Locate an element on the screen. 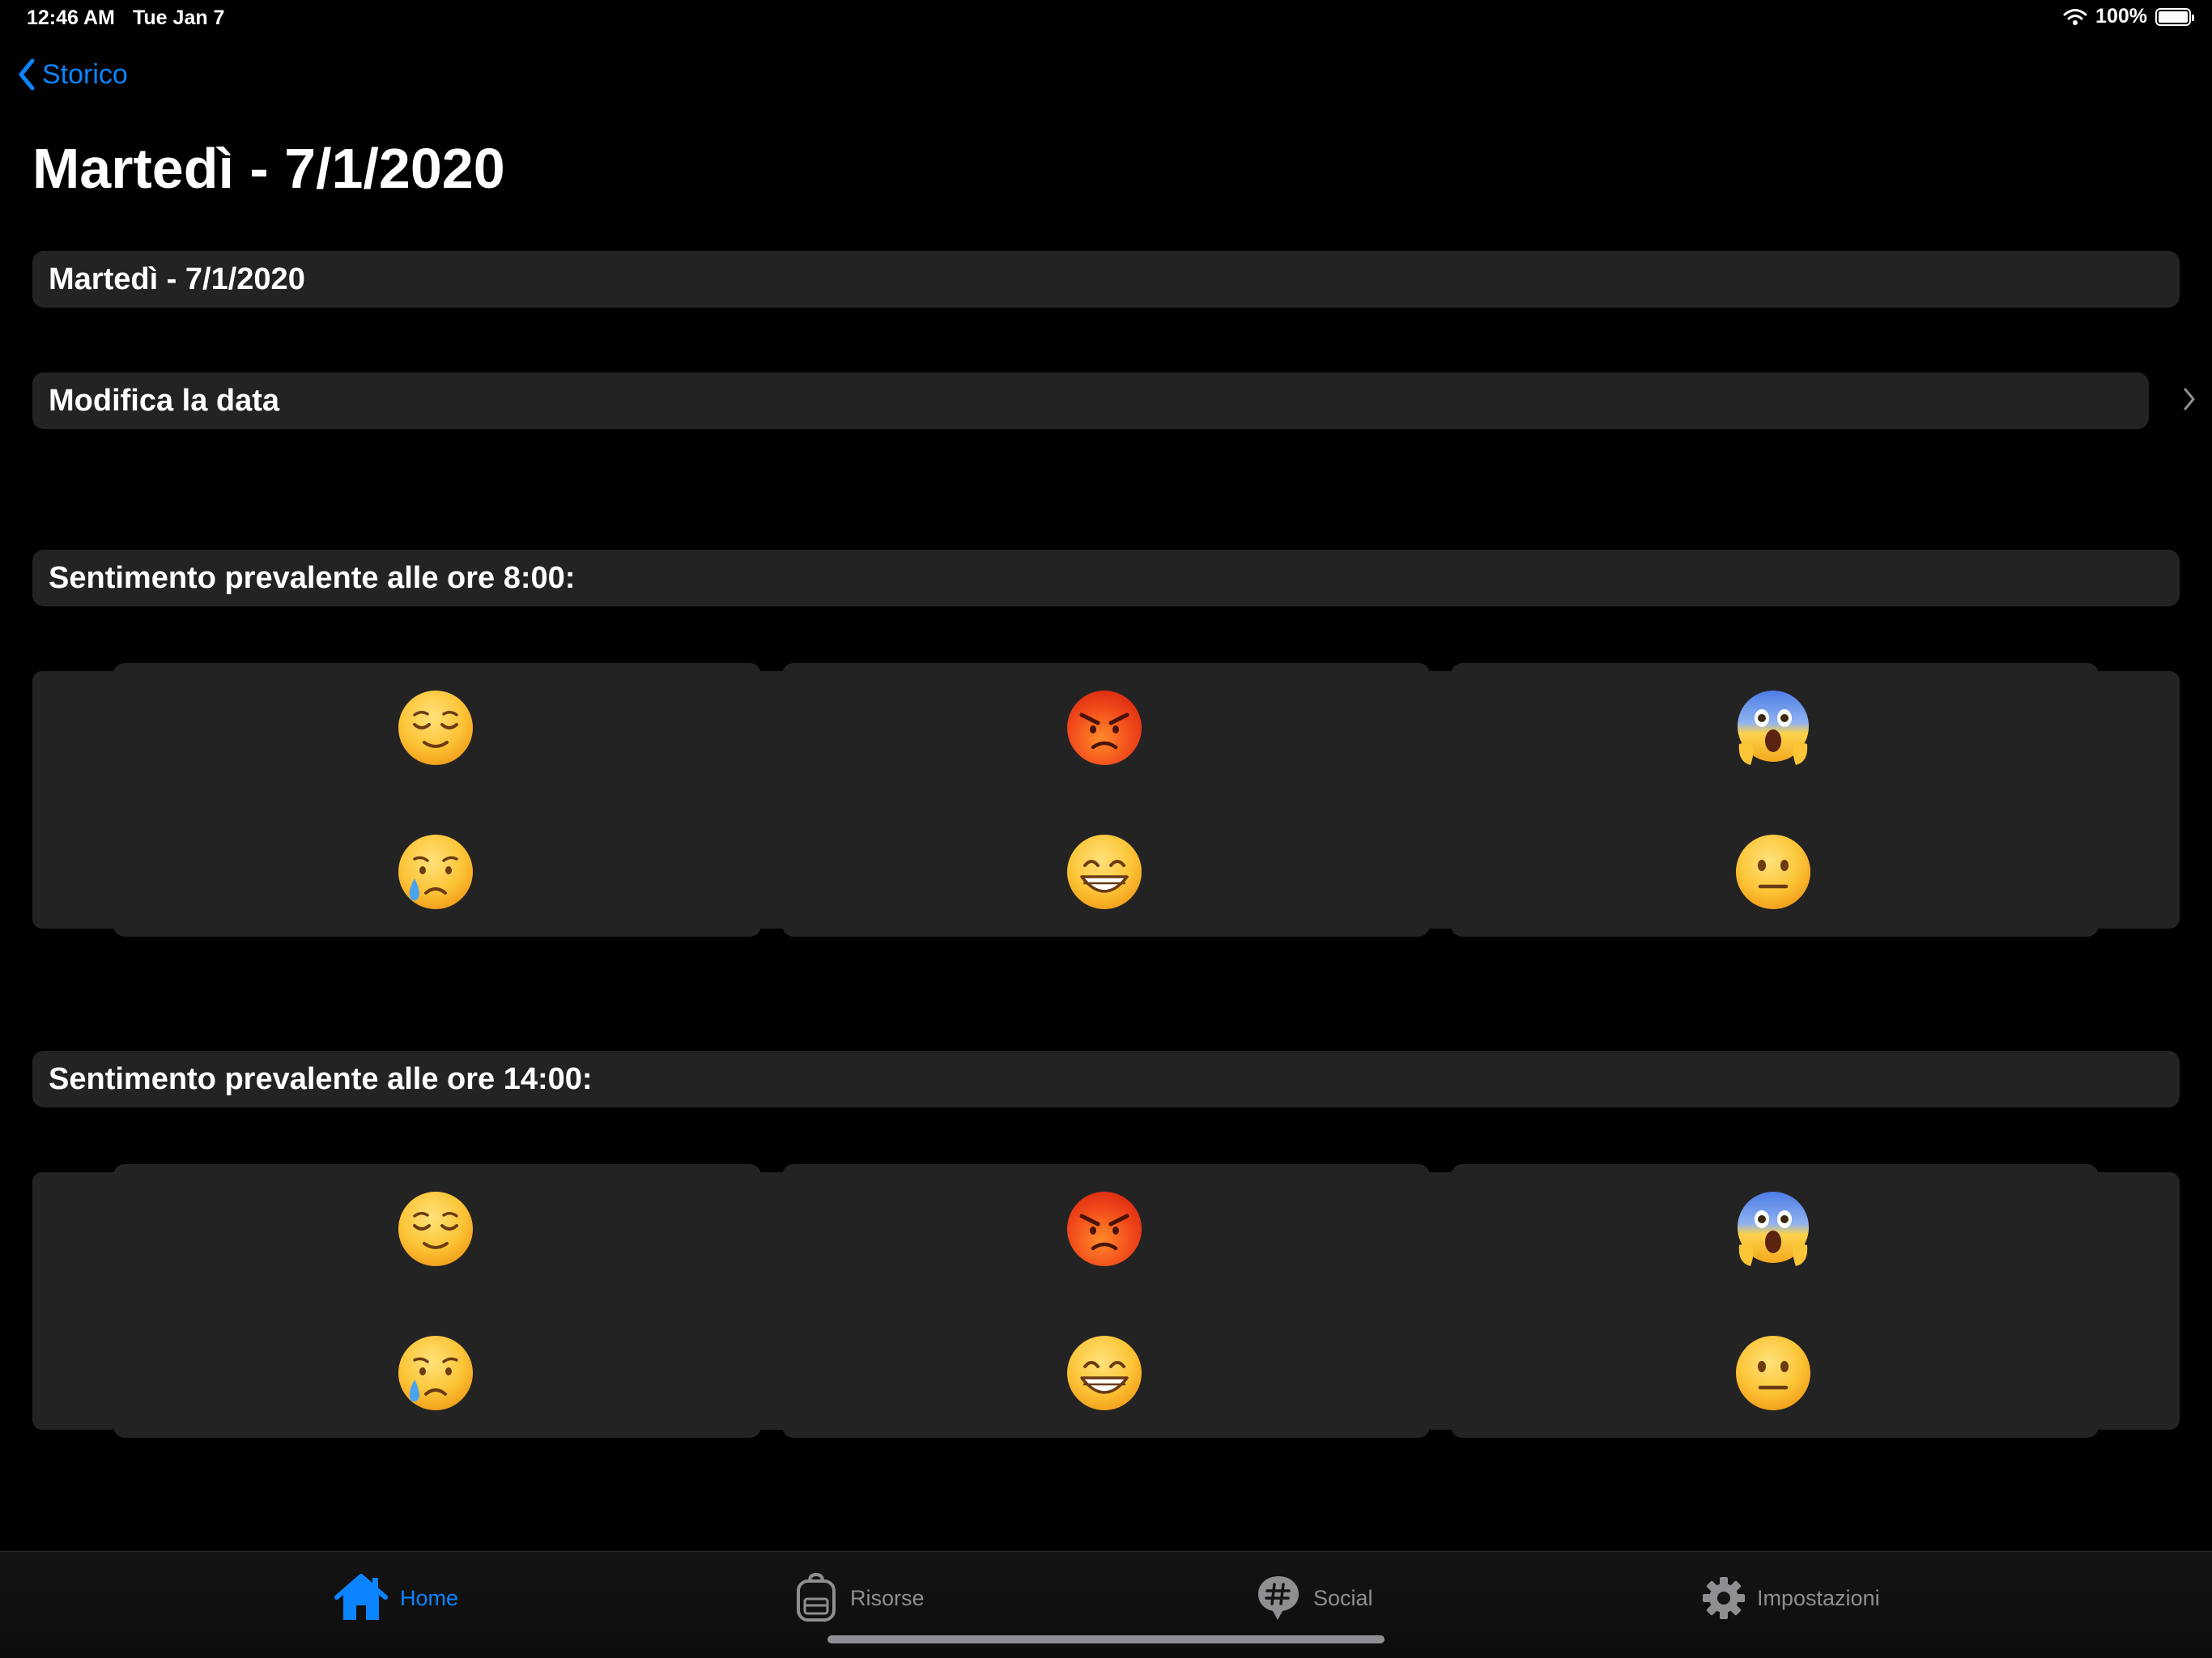 This screenshot has height=1658, width=2212. section-header-morning: Sentimento prevalente alle ore 8:00: is located at coordinates (1106, 578).